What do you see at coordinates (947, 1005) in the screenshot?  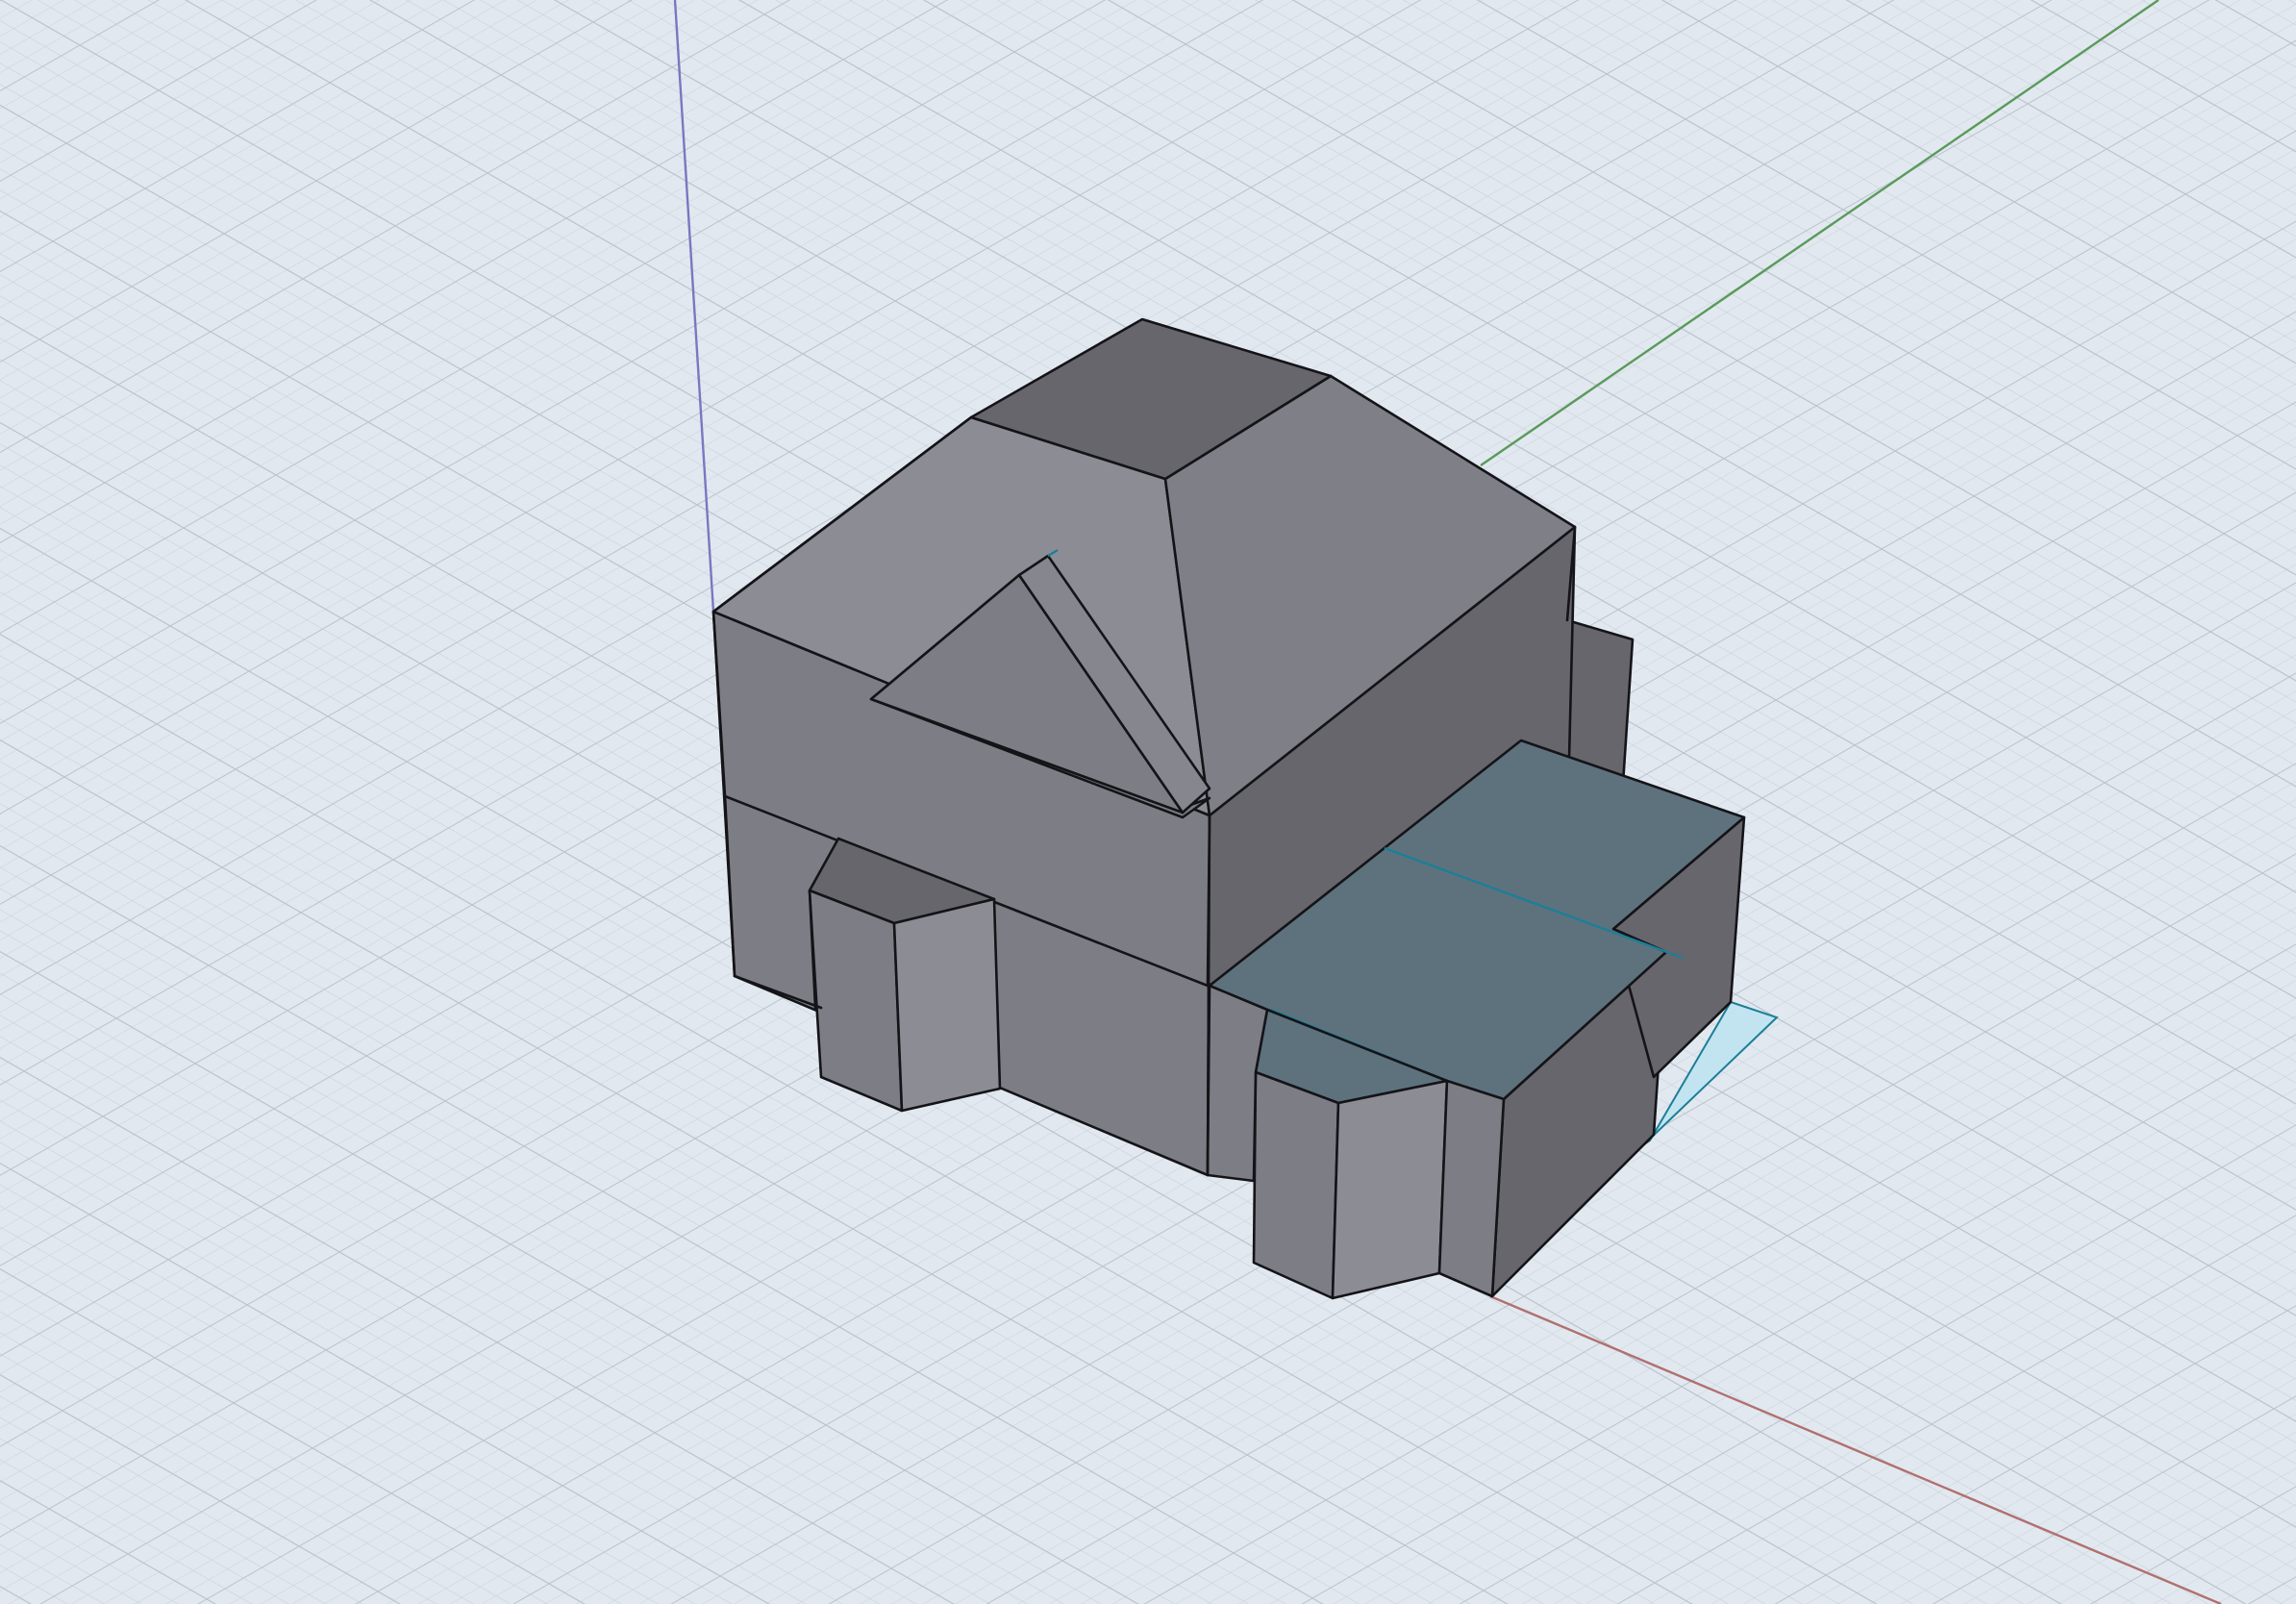 I see `left-bay-front` at bounding box center [947, 1005].